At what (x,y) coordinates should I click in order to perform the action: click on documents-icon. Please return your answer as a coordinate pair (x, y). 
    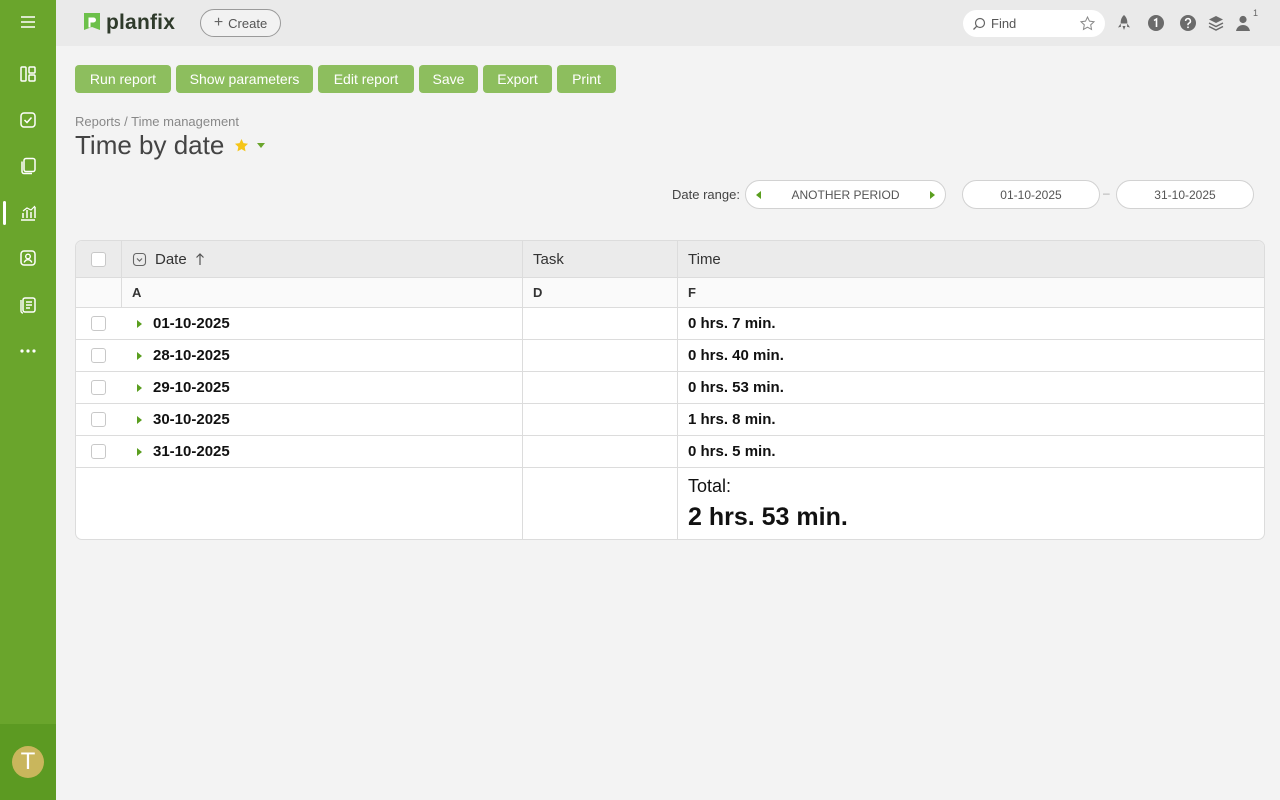
    Looking at the image, I should click on (28, 166).